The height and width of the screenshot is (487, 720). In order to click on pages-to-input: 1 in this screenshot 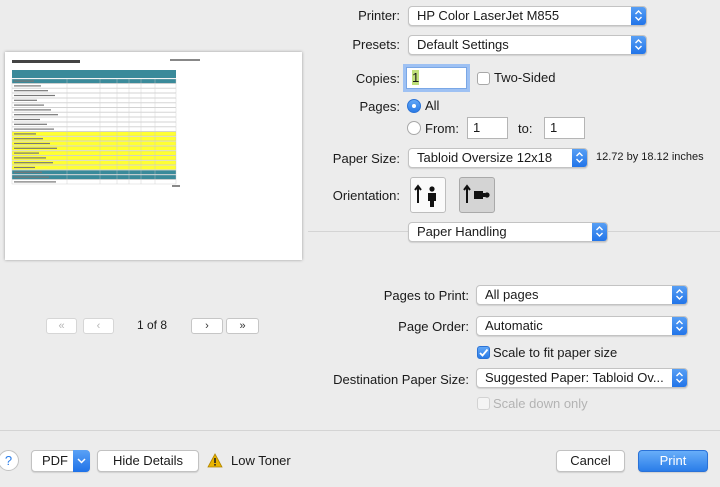, I will do `click(564, 128)`.